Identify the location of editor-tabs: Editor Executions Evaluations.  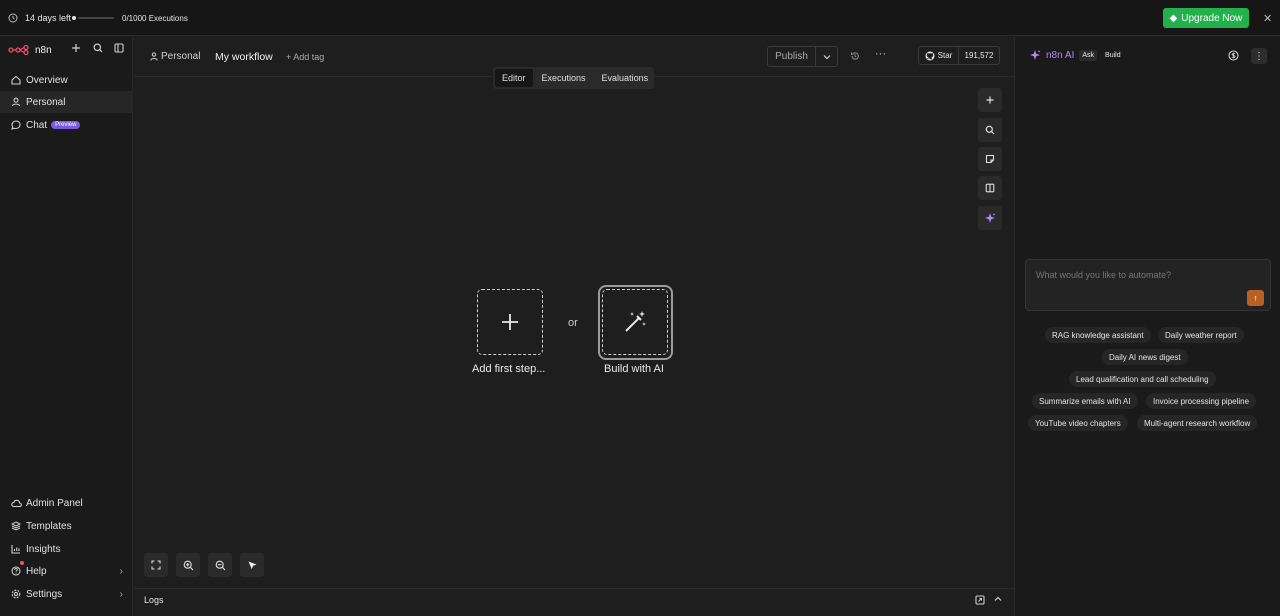
(573, 78).